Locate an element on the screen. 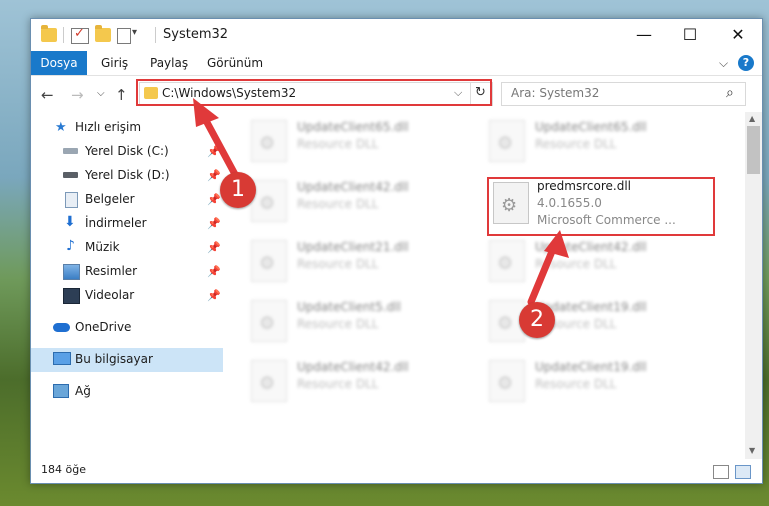  arrow-1-shaft is located at coordinates (220, 146).